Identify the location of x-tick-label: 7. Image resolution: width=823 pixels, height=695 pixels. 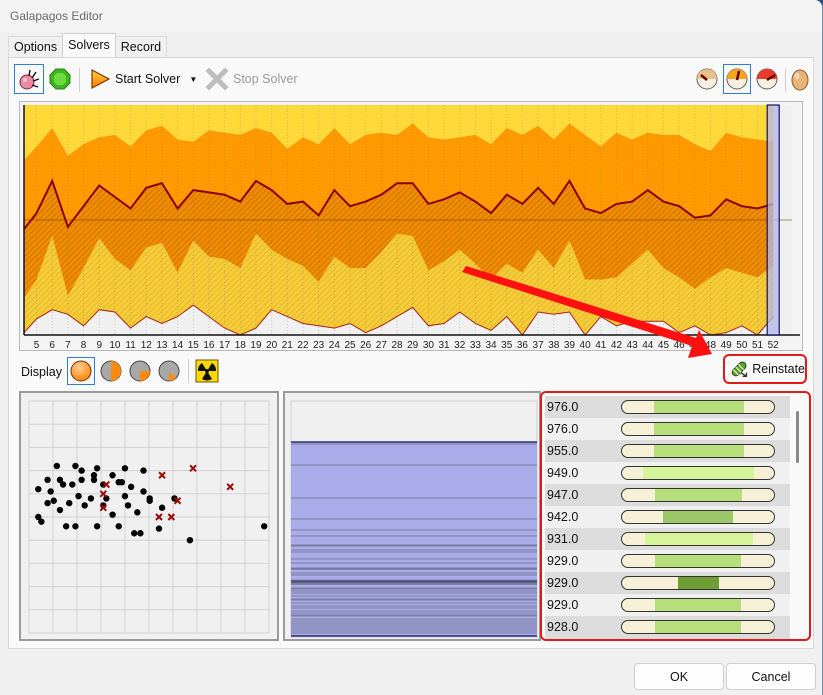
(68, 345).